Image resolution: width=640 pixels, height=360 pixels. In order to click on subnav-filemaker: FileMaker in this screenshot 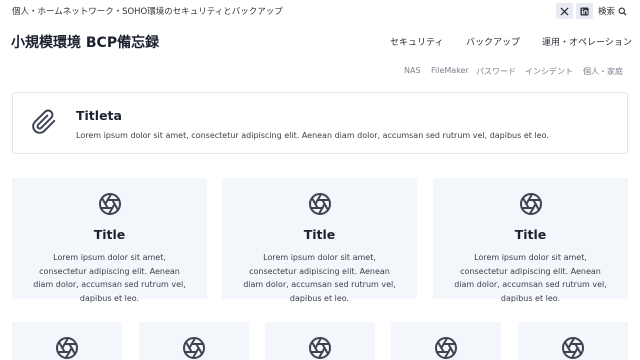, I will do `click(450, 70)`.